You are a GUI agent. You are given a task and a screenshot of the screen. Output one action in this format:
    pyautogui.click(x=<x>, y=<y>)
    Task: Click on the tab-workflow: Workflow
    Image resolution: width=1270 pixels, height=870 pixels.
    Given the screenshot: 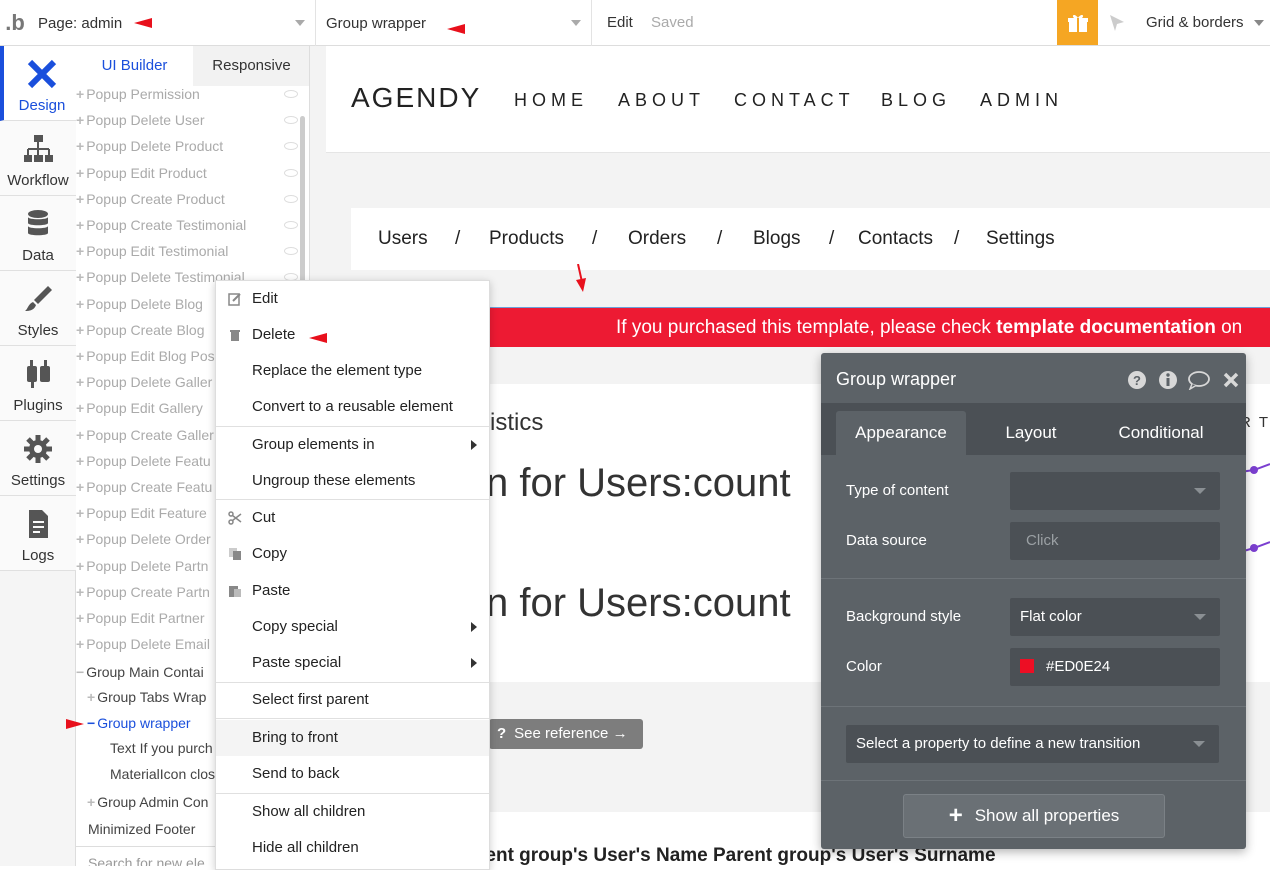 What is the action you would take?
    pyautogui.click(x=38, y=158)
    